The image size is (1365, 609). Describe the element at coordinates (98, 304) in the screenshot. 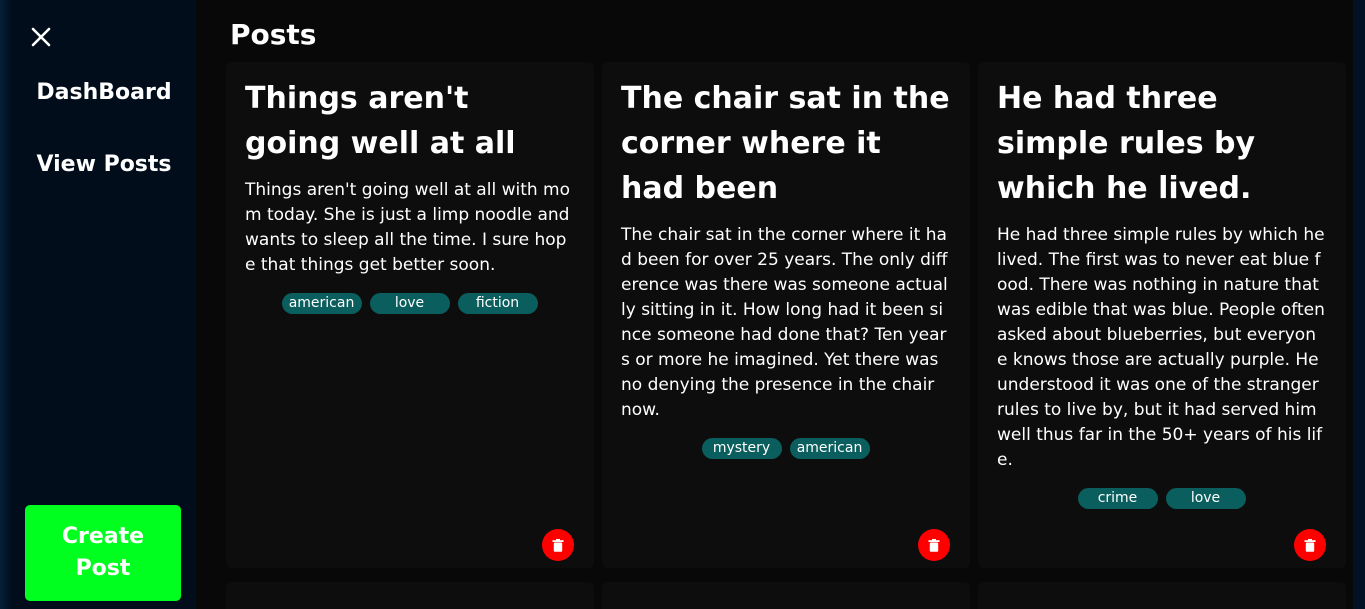

I see `sidebar: DashBoard View Posts Create Post` at that location.